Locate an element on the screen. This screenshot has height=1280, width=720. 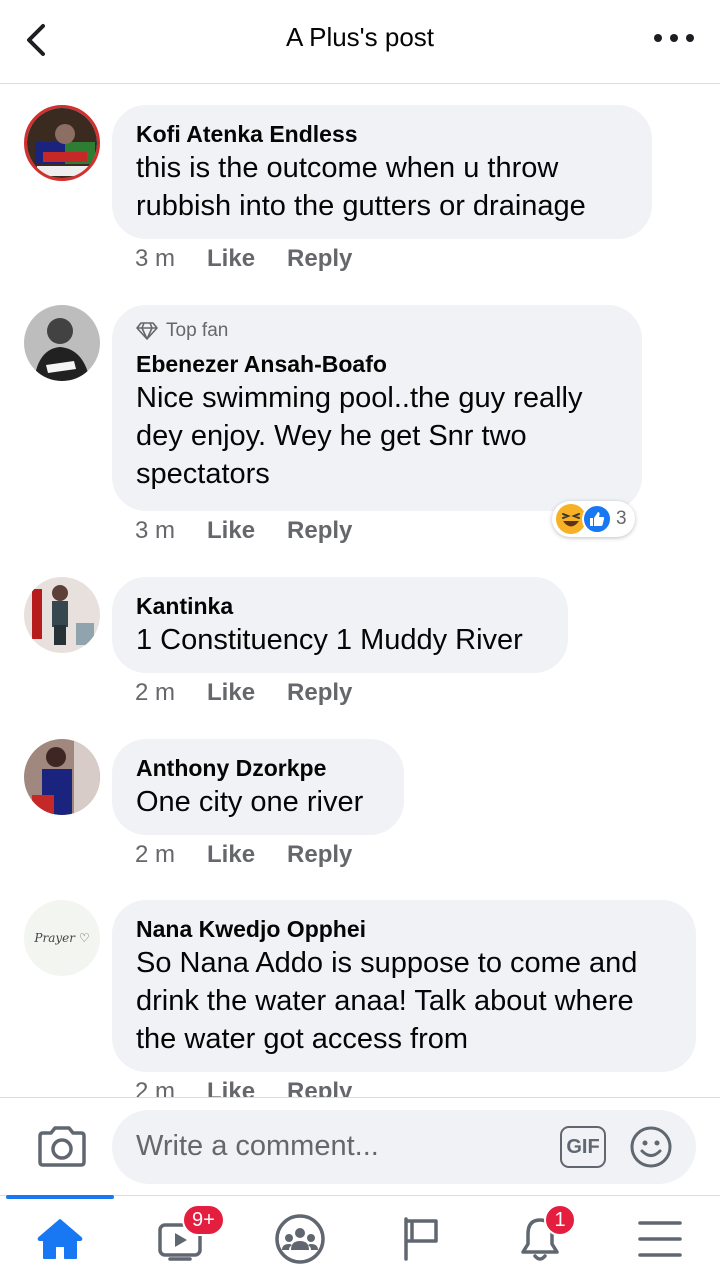
comment-bubble: Kantinka 1 Constituency 1 Muddy River is located at coordinates (340, 625).